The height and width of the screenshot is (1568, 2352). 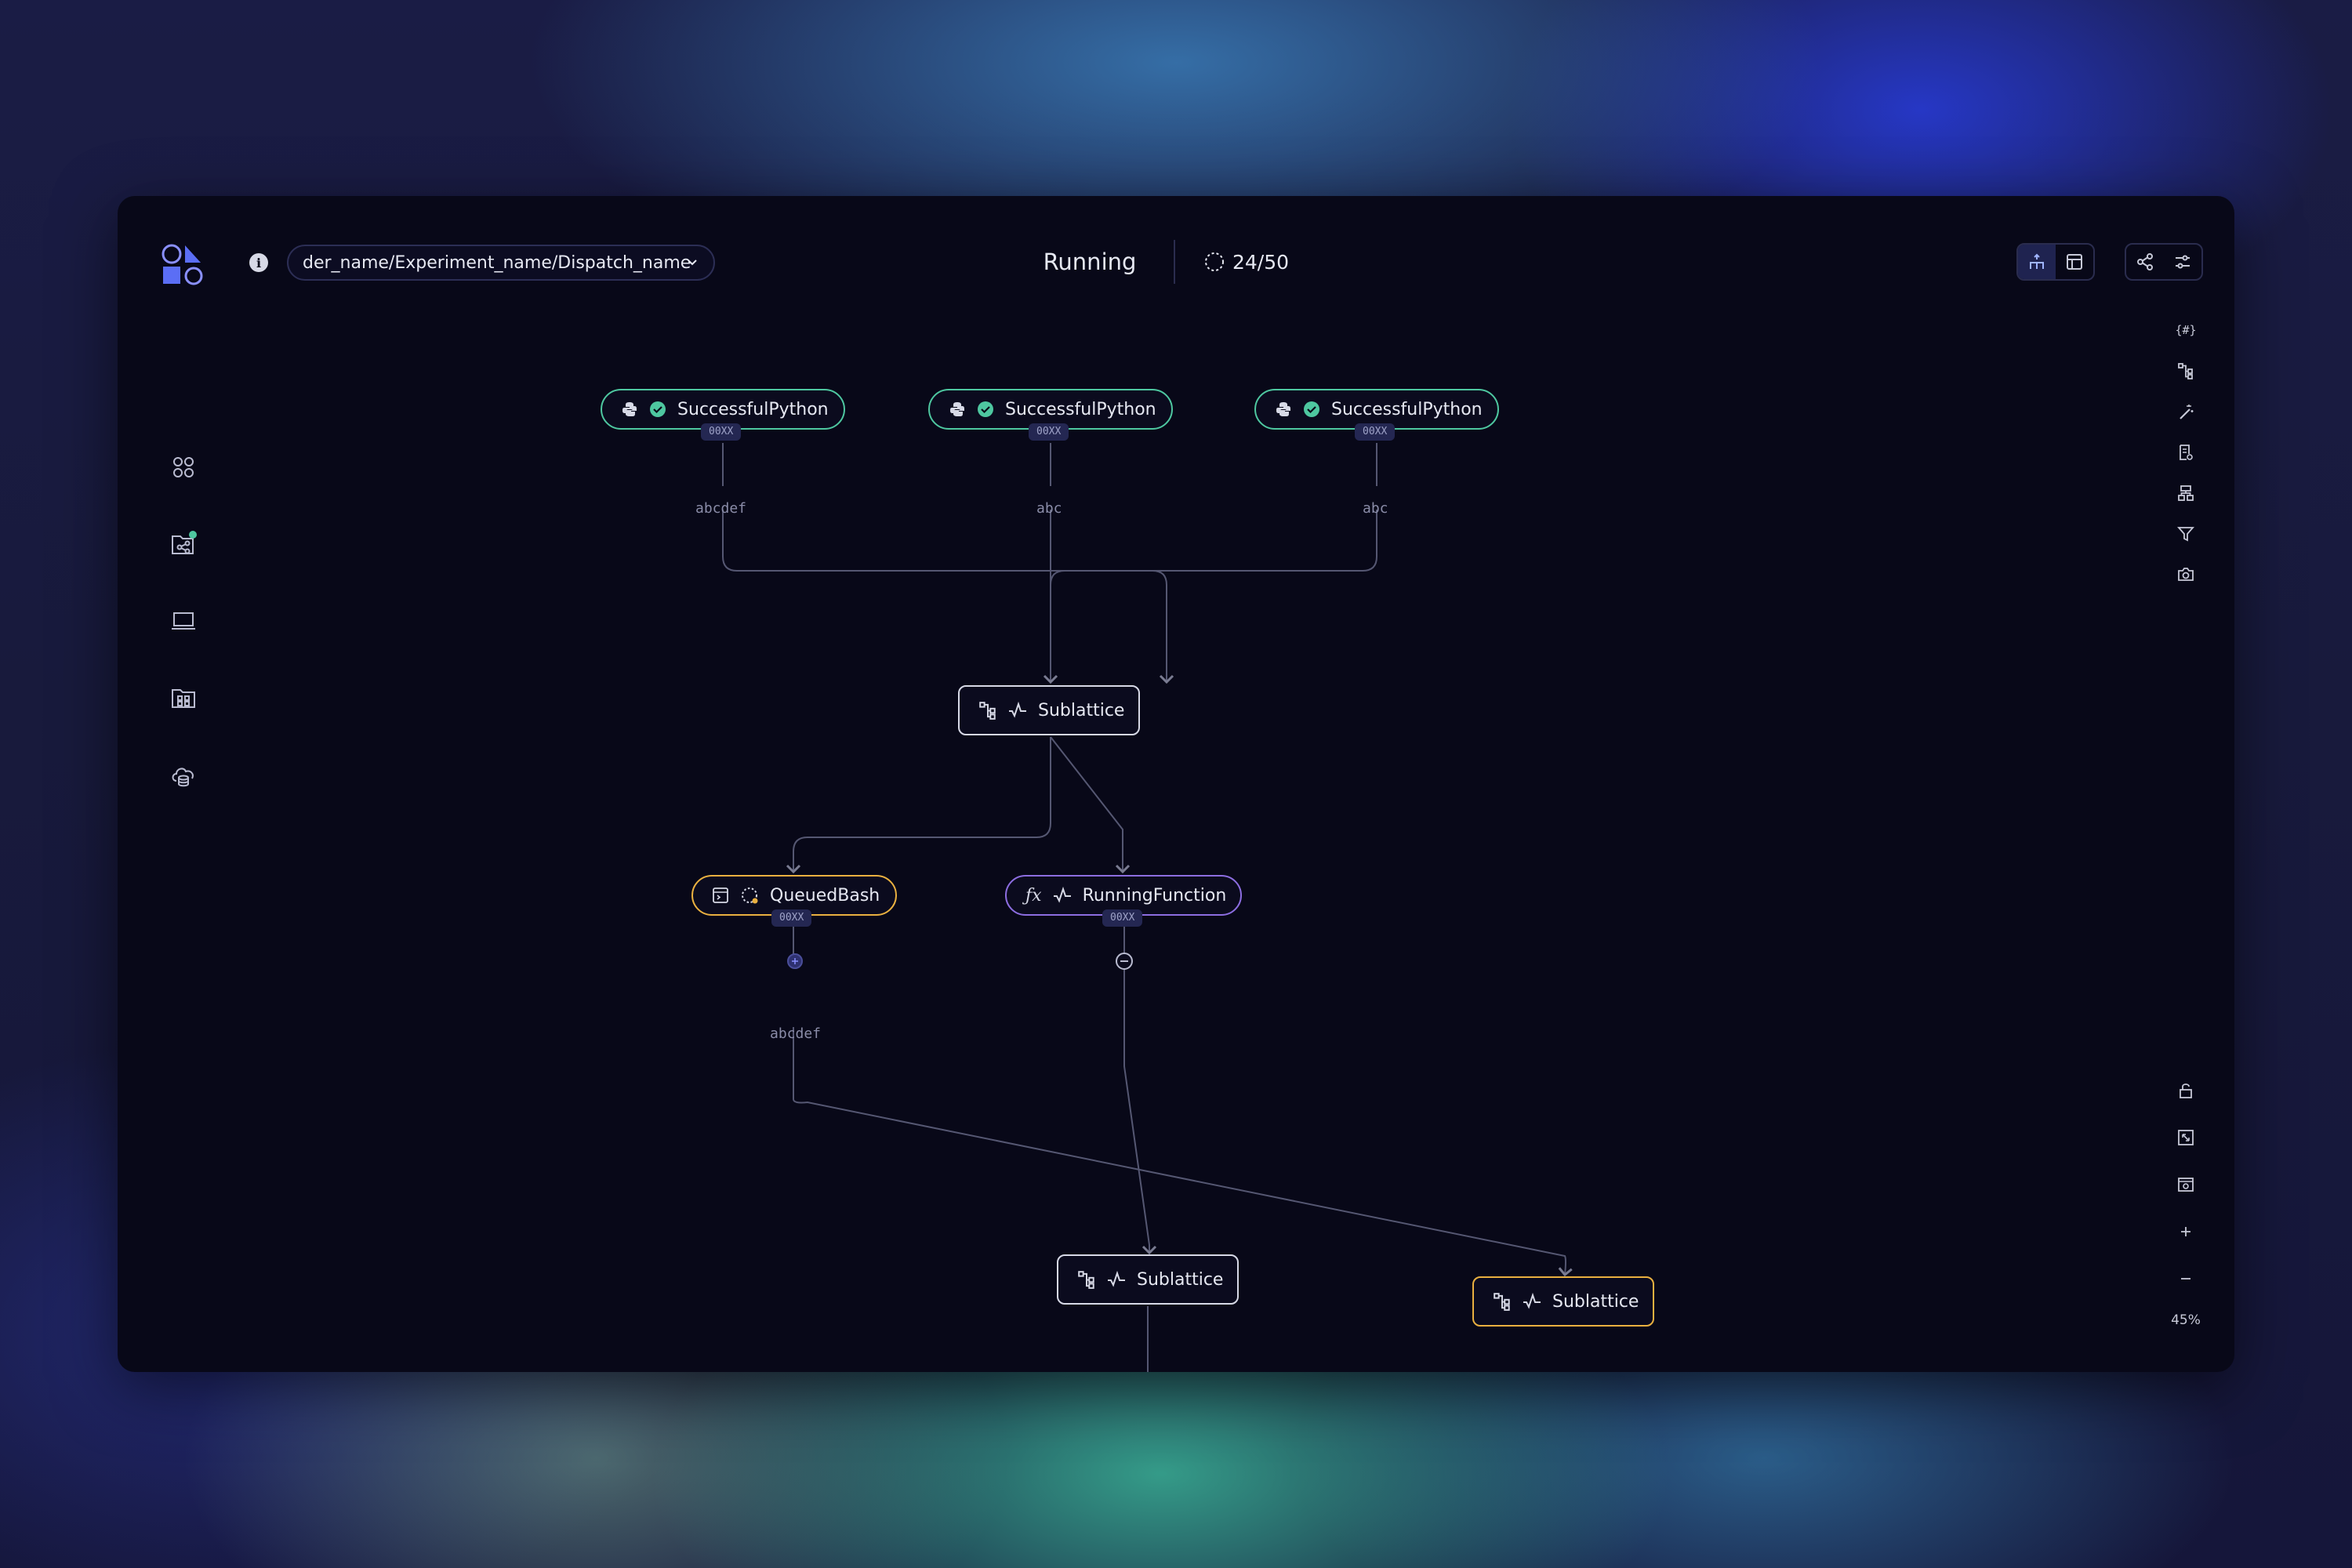 I want to click on bash-terminal-icon, so click(x=720, y=895).